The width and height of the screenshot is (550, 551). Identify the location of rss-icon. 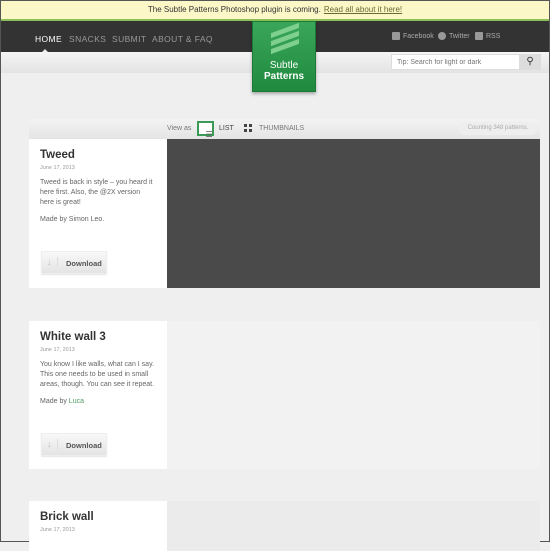
(479, 36).